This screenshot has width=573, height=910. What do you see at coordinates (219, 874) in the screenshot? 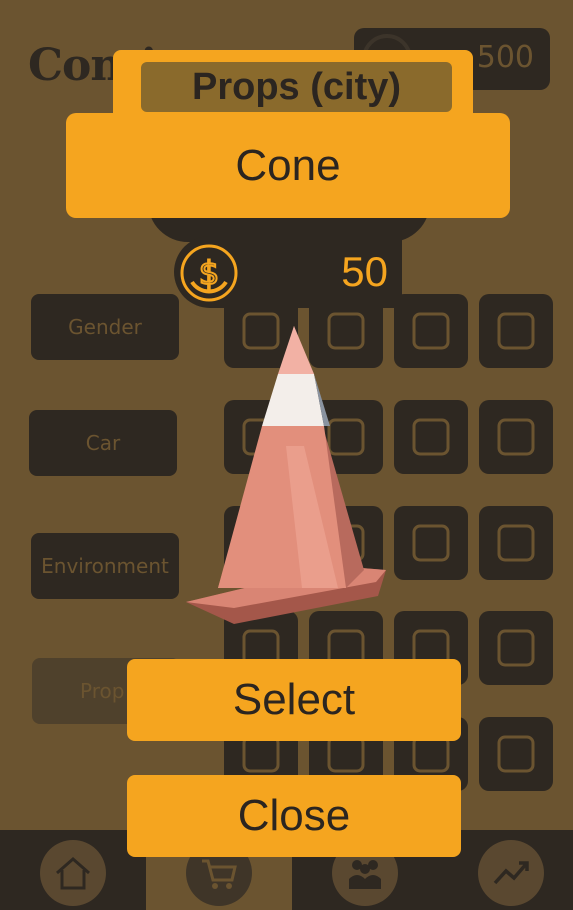
I see `cart-icon` at bounding box center [219, 874].